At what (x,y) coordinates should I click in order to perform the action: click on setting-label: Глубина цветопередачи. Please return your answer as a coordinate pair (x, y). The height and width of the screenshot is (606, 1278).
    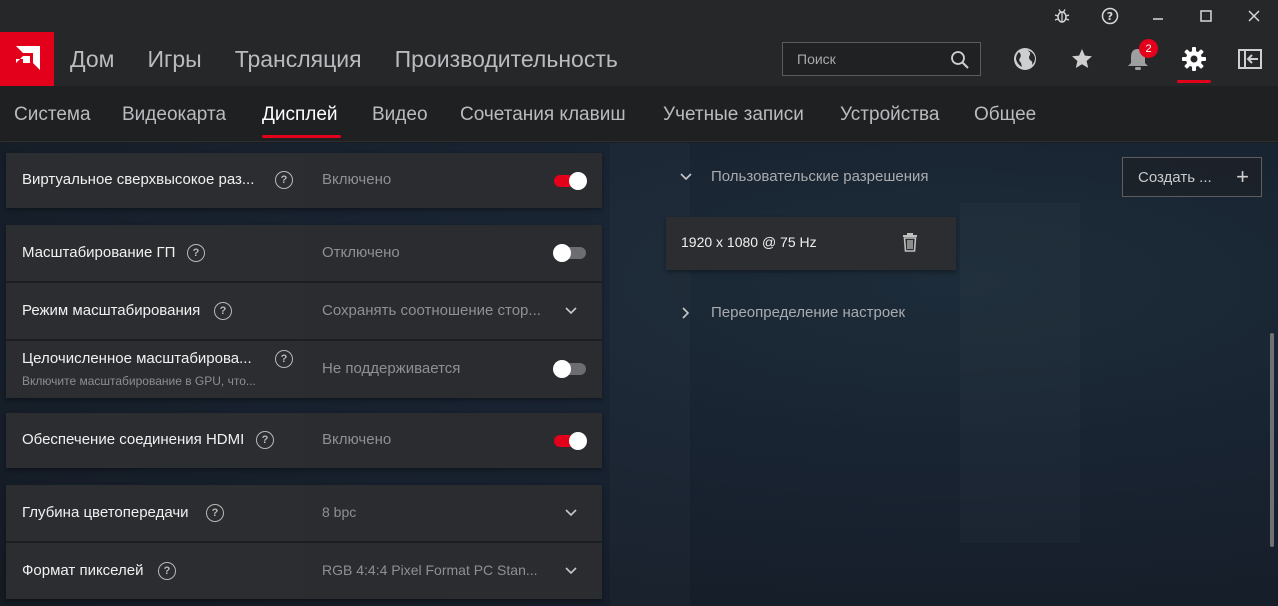
    Looking at the image, I should click on (105, 512).